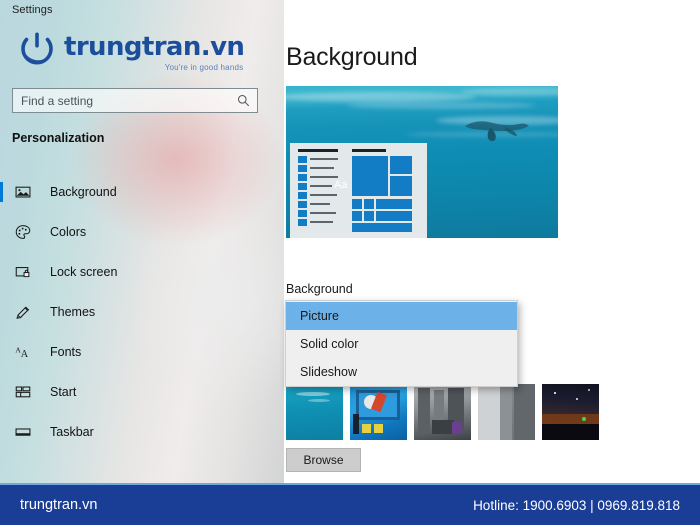 The image size is (700, 525). I want to click on palette-icon, so click(23, 232).